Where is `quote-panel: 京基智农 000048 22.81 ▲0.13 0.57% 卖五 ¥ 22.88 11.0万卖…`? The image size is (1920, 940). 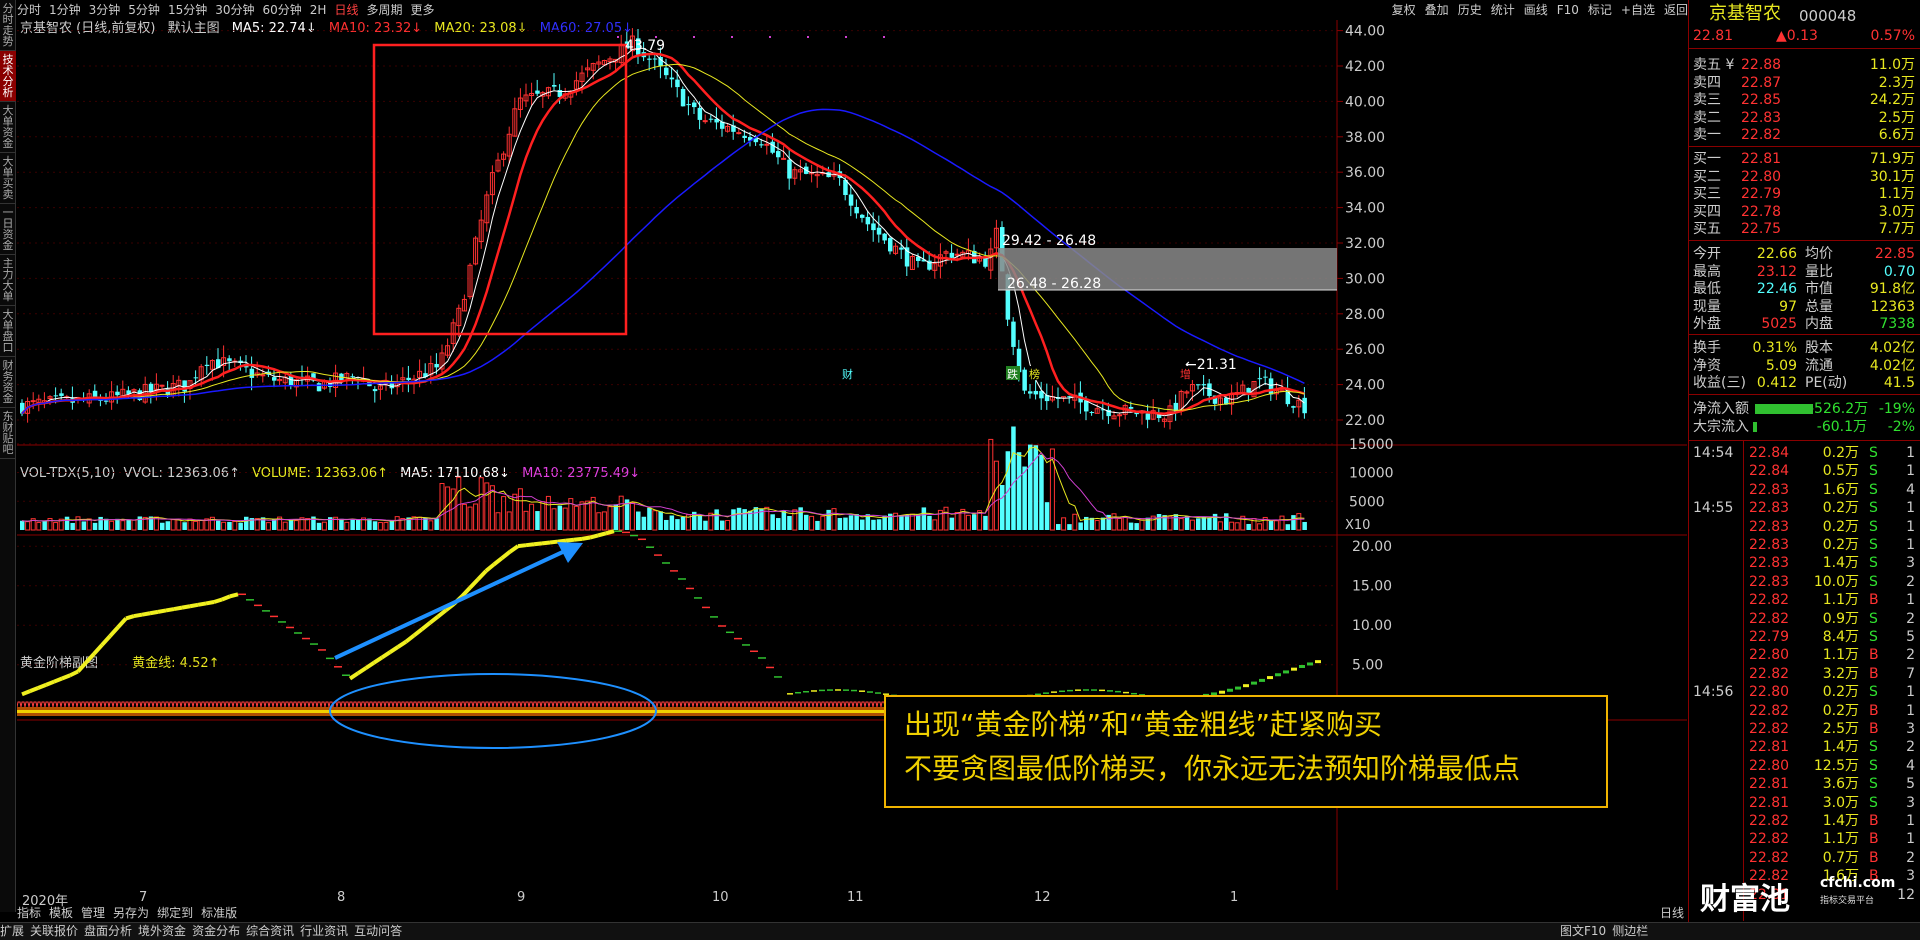
quote-panel: 京基智农 000048 22.81 ▲0.13 0.57% 卖五 ¥ 22.88 11.0万卖… is located at coordinates (1804, 461).